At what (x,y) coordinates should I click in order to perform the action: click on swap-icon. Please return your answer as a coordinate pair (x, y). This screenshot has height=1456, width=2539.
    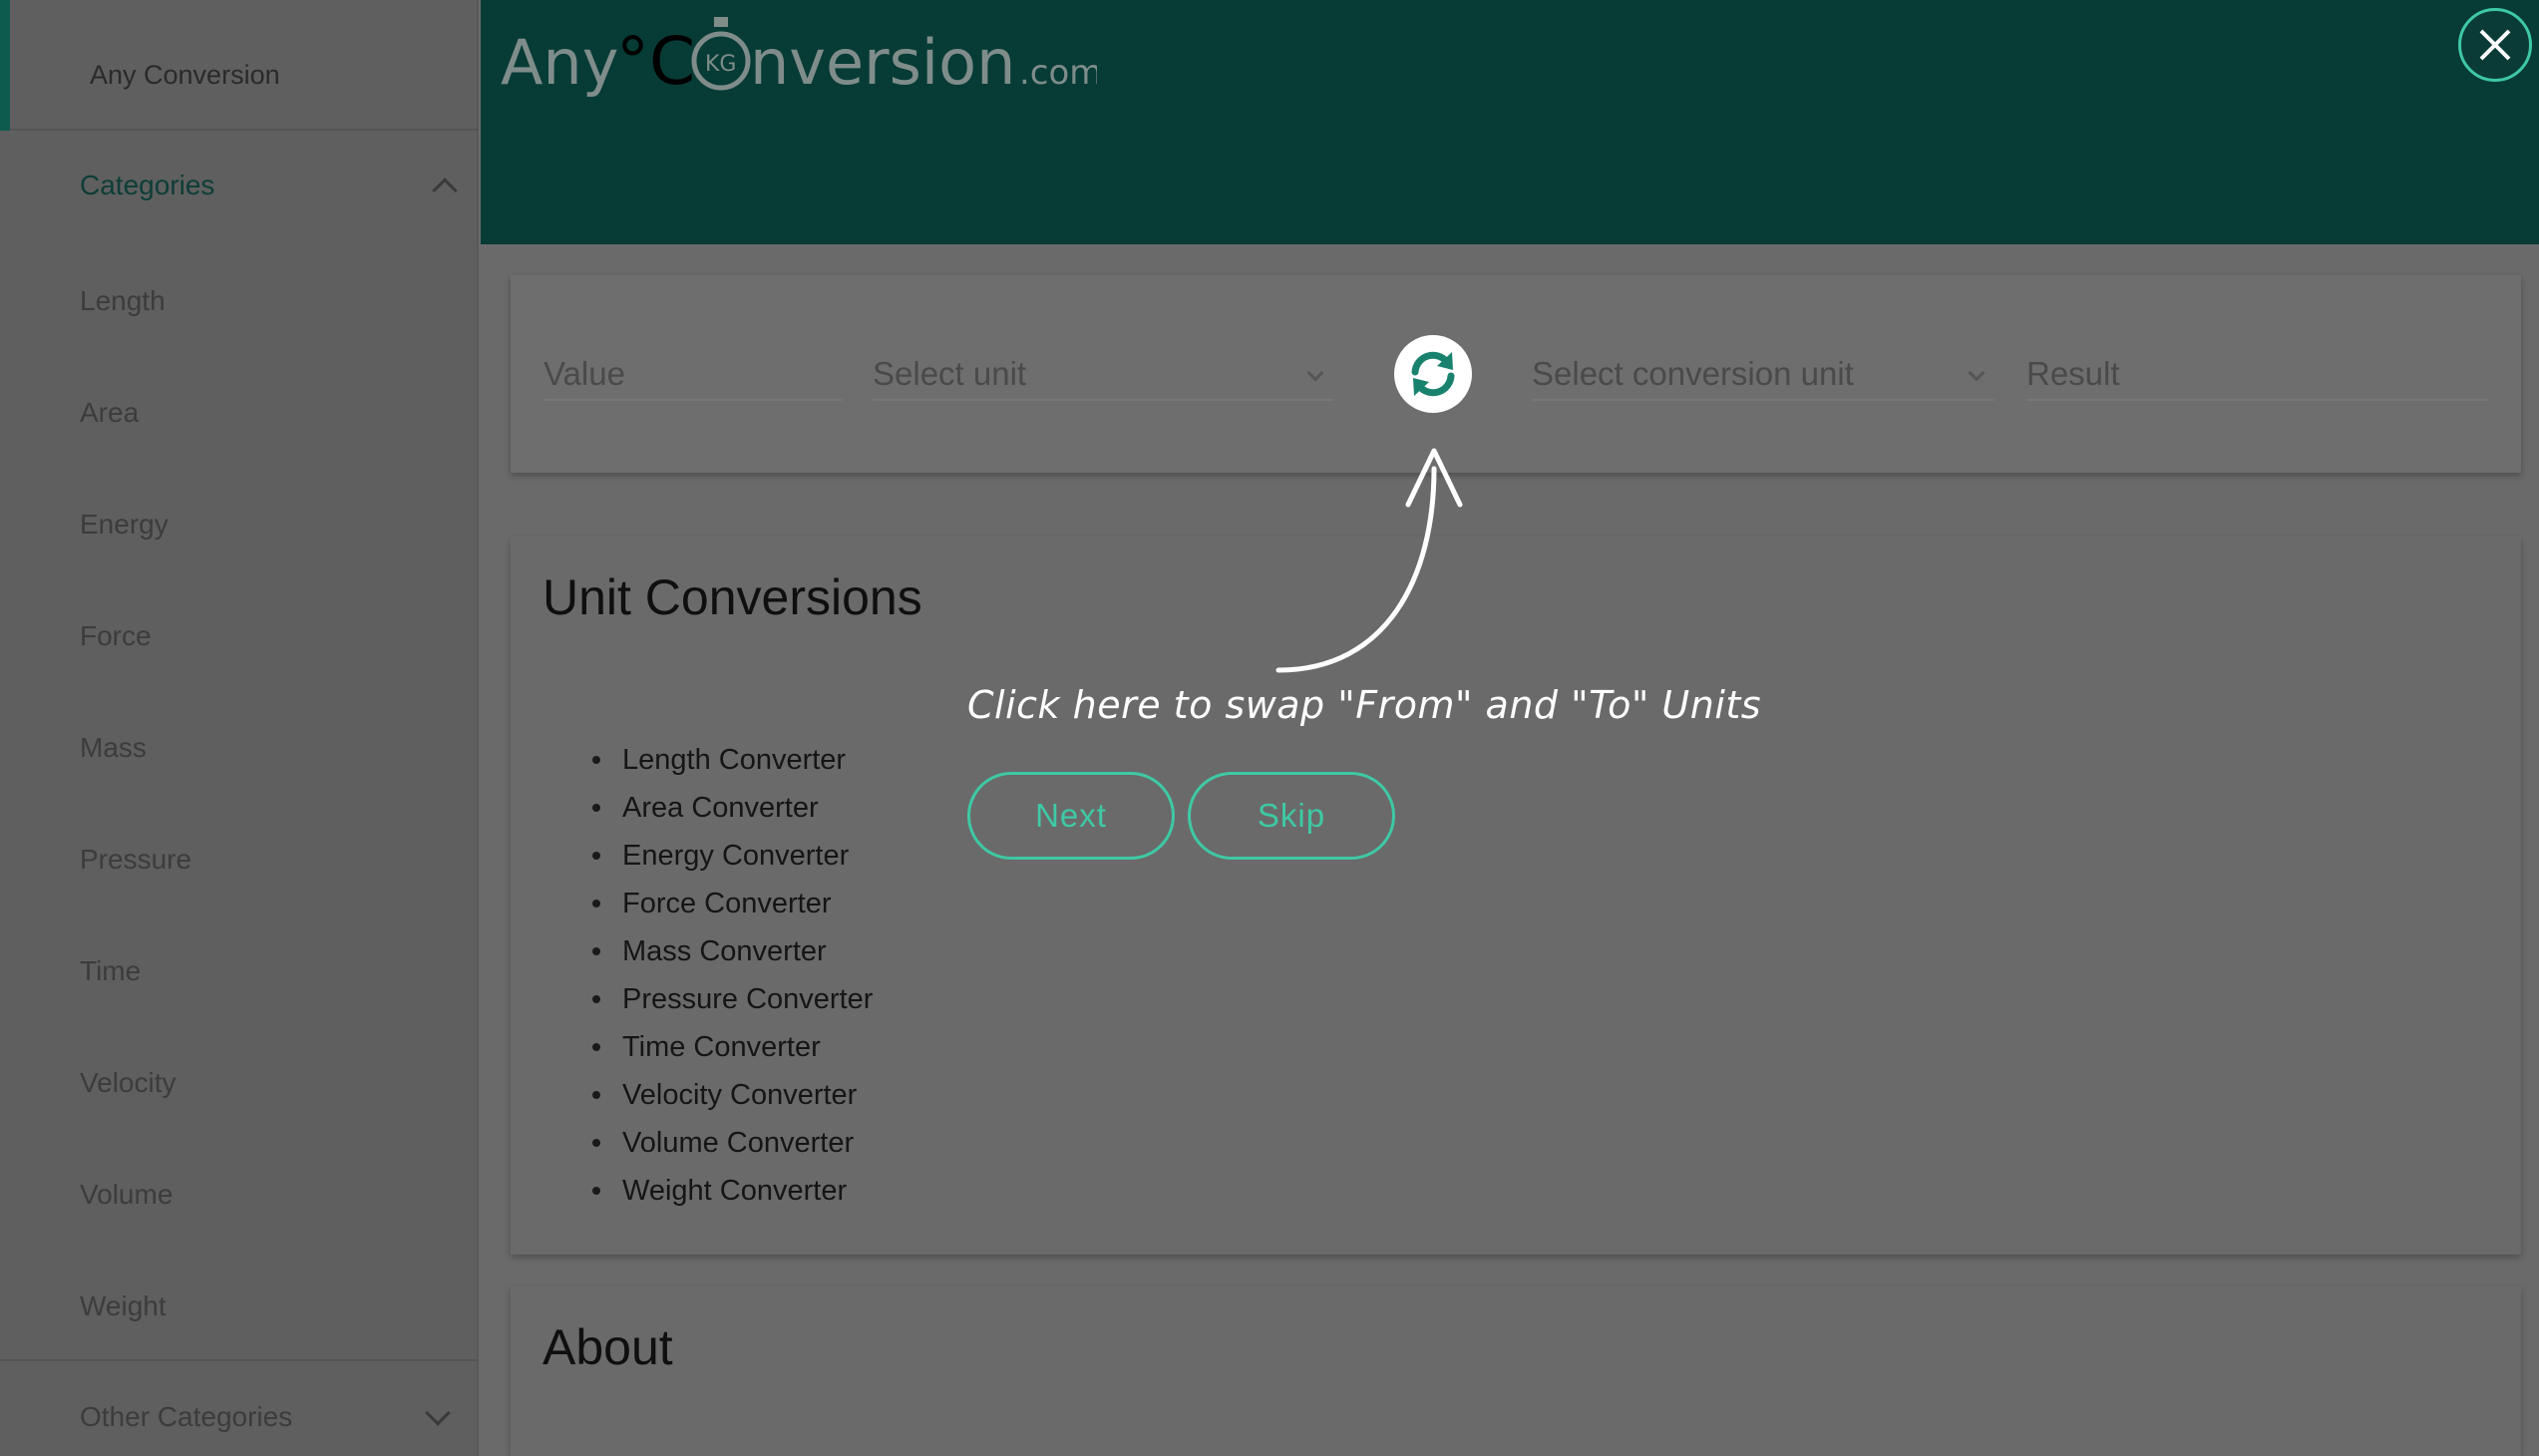
    Looking at the image, I should click on (1433, 374).